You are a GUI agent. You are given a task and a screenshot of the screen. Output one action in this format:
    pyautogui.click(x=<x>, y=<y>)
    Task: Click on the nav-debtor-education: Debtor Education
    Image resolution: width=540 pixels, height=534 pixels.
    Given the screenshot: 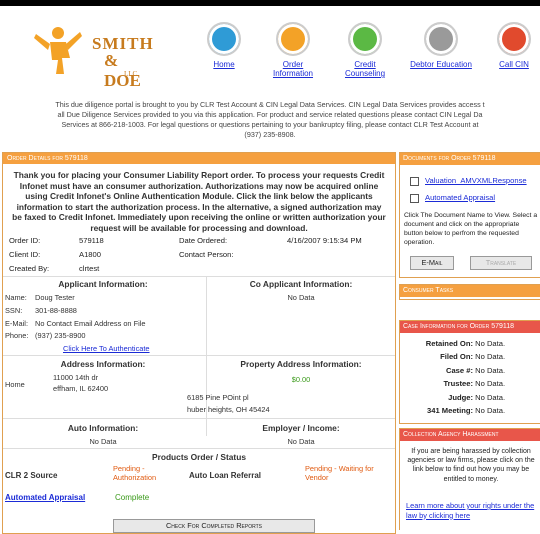 What is the action you would take?
    pyautogui.click(x=441, y=45)
    